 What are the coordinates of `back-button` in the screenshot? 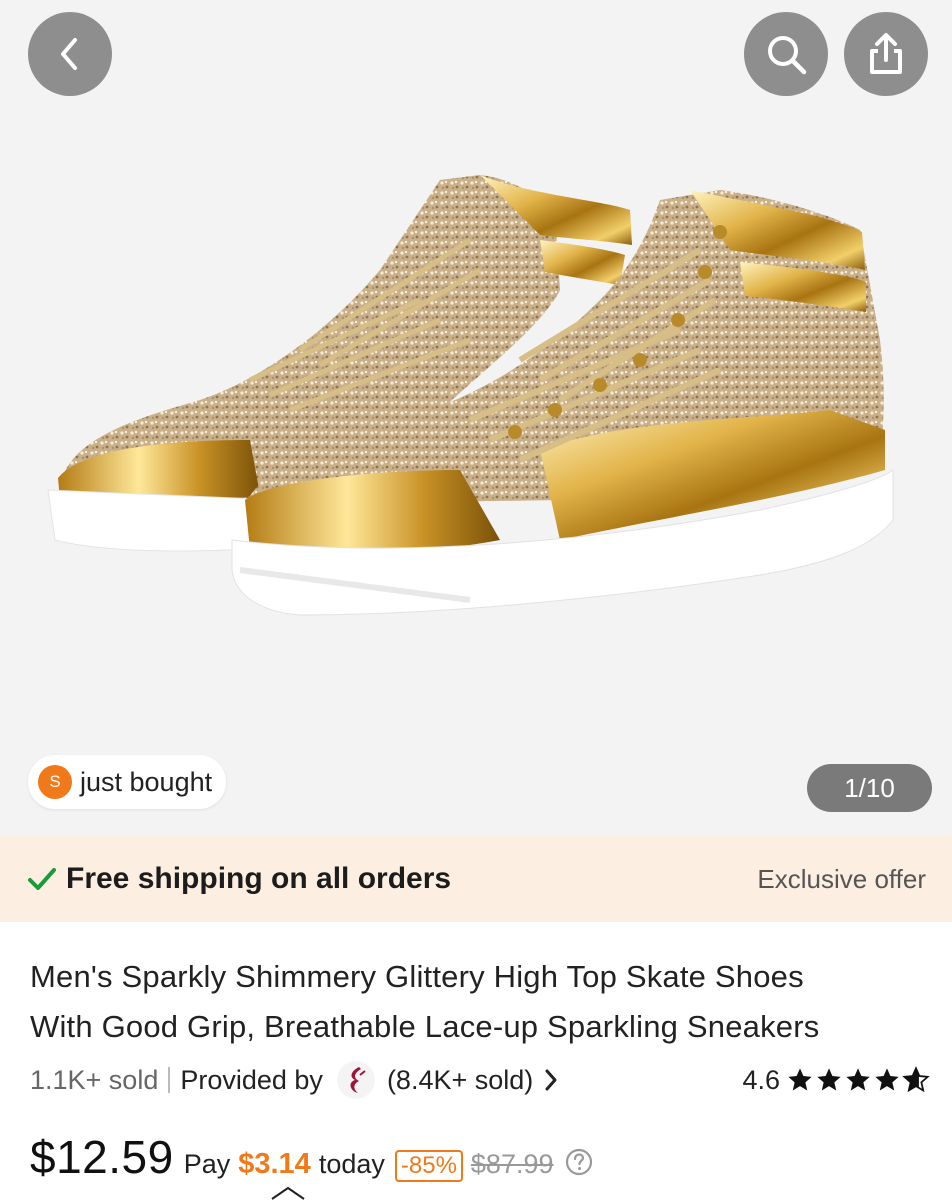 It's located at (70, 54).